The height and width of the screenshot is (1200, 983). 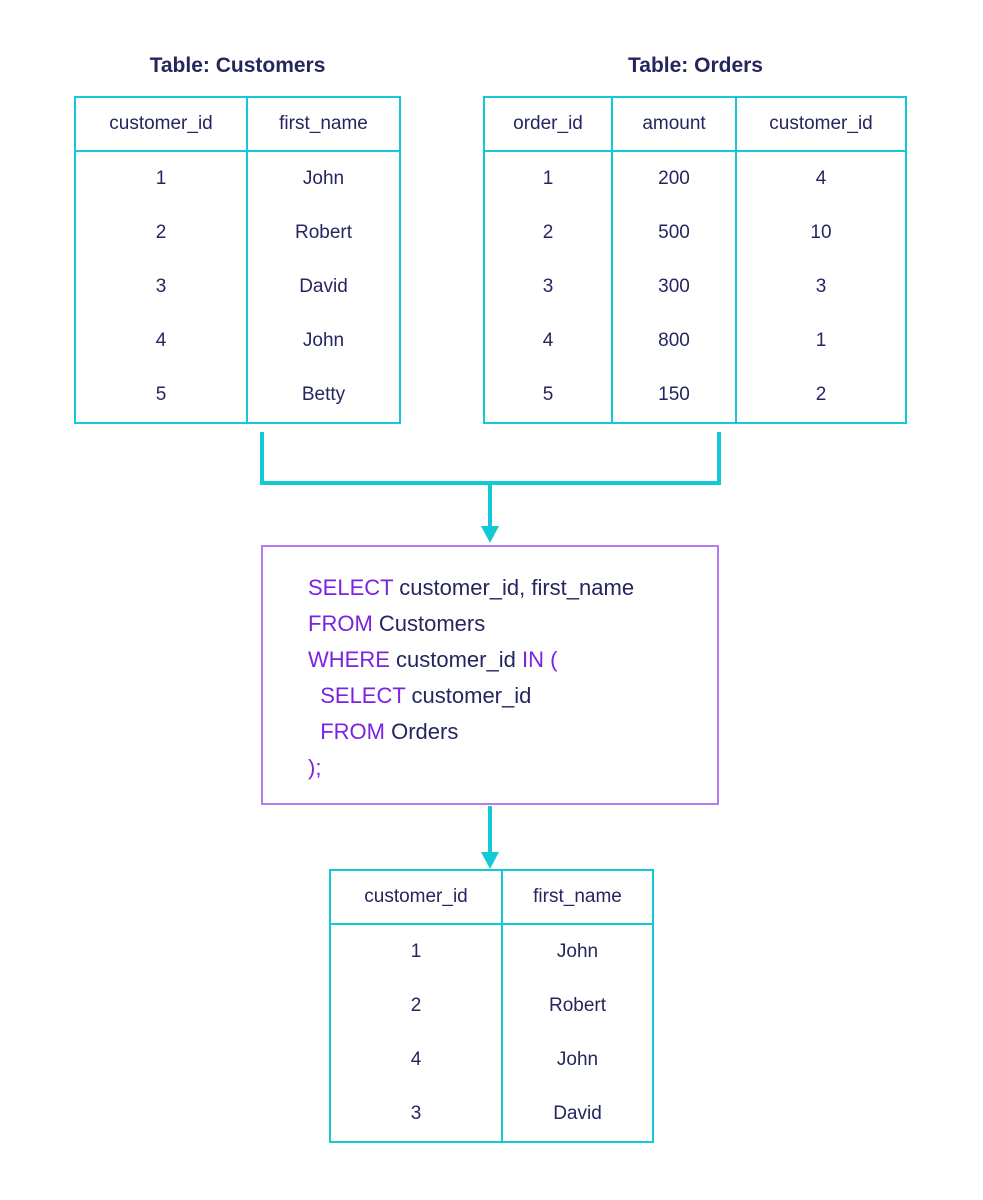 I want to click on table-cell: 3, so click(x=416, y=1114).